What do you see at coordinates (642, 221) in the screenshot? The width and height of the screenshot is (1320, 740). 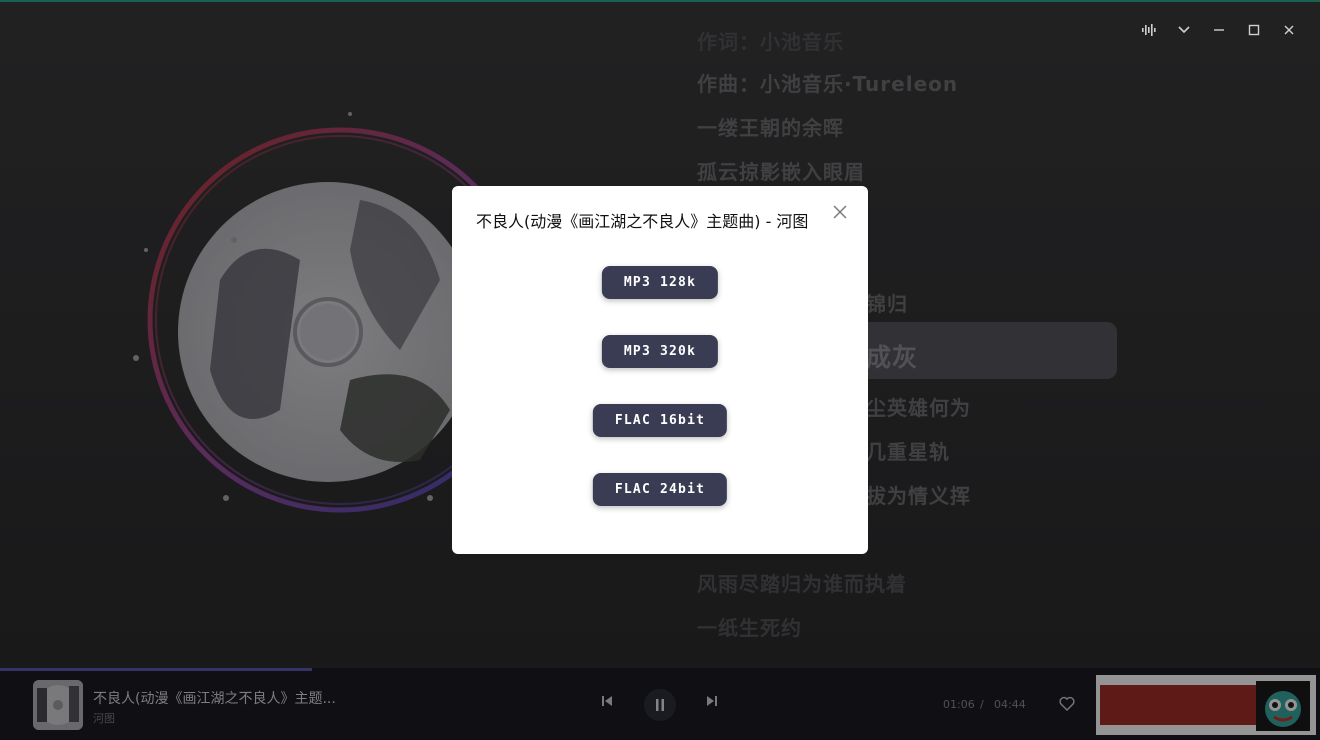 I see `dialog-title: 不良人(动漫《画江湖之不良人》主题曲) - 河图` at bounding box center [642, 221].